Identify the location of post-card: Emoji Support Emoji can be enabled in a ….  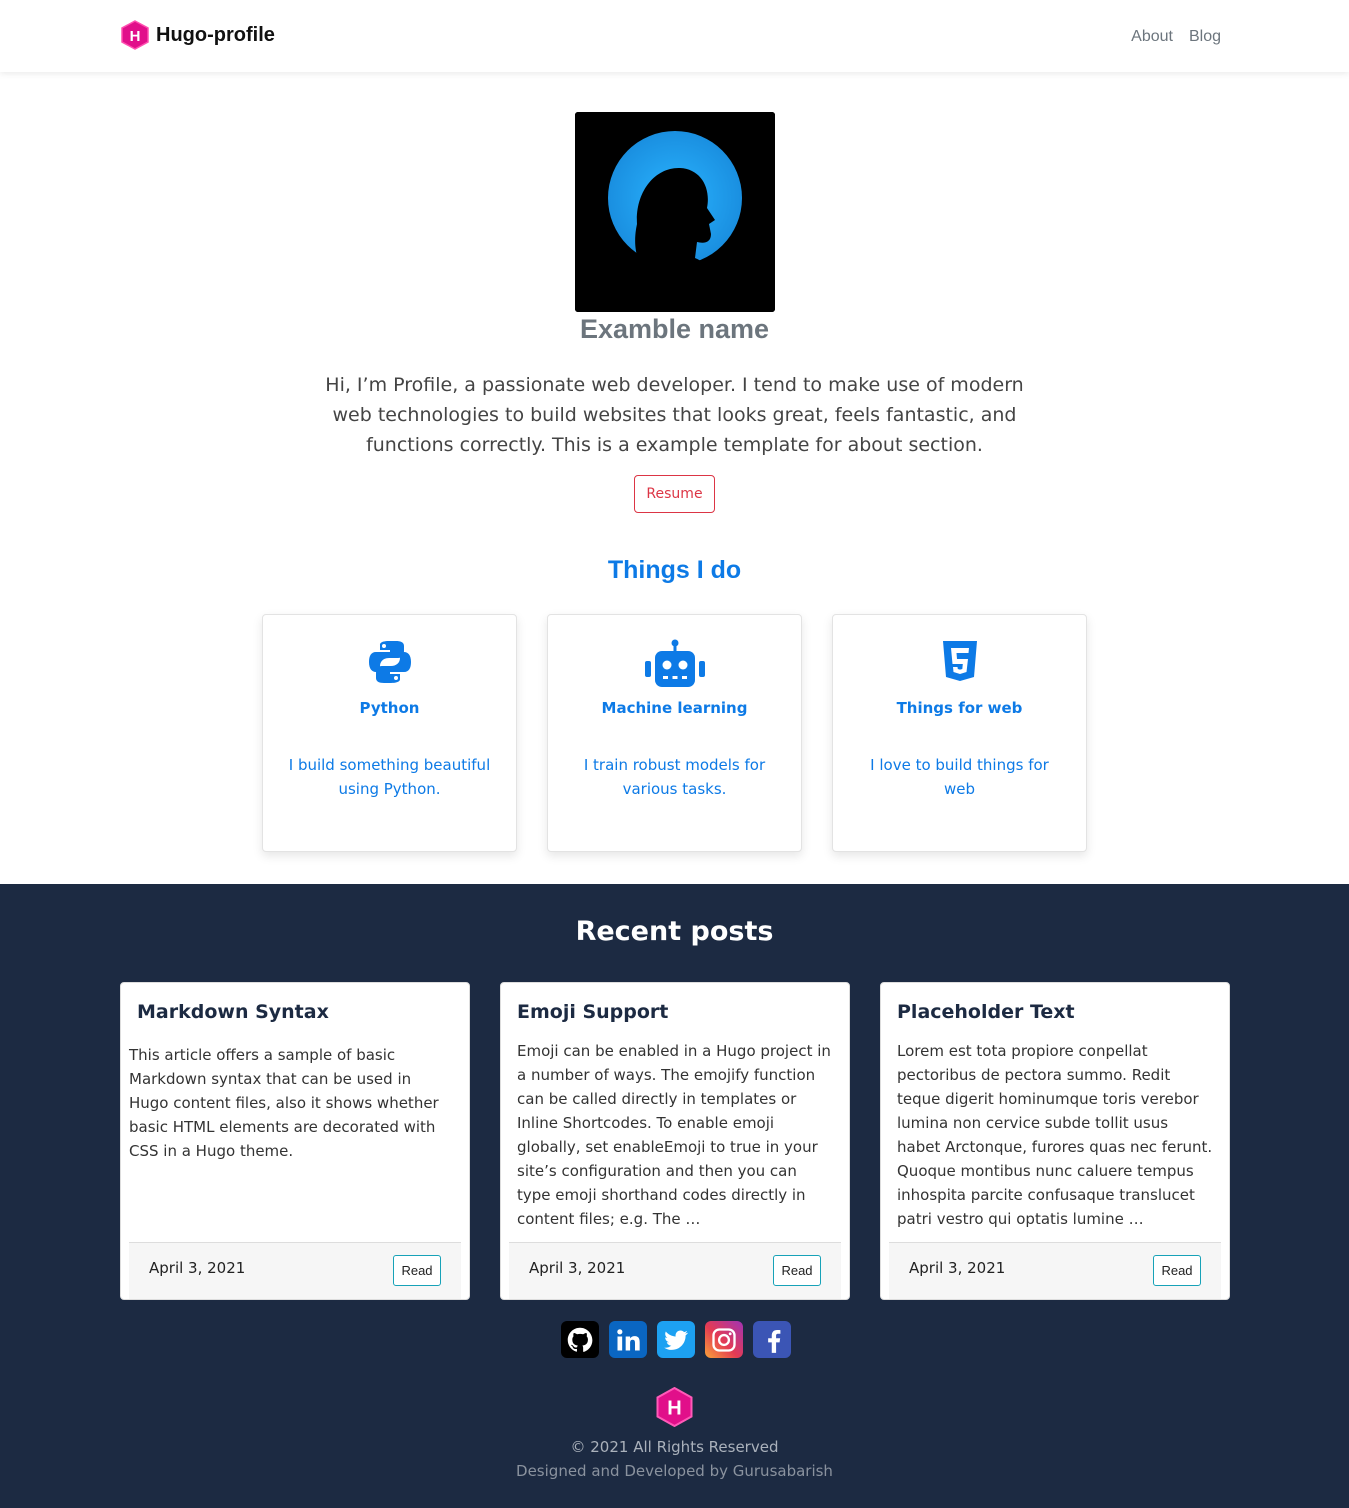
(675, 1141).